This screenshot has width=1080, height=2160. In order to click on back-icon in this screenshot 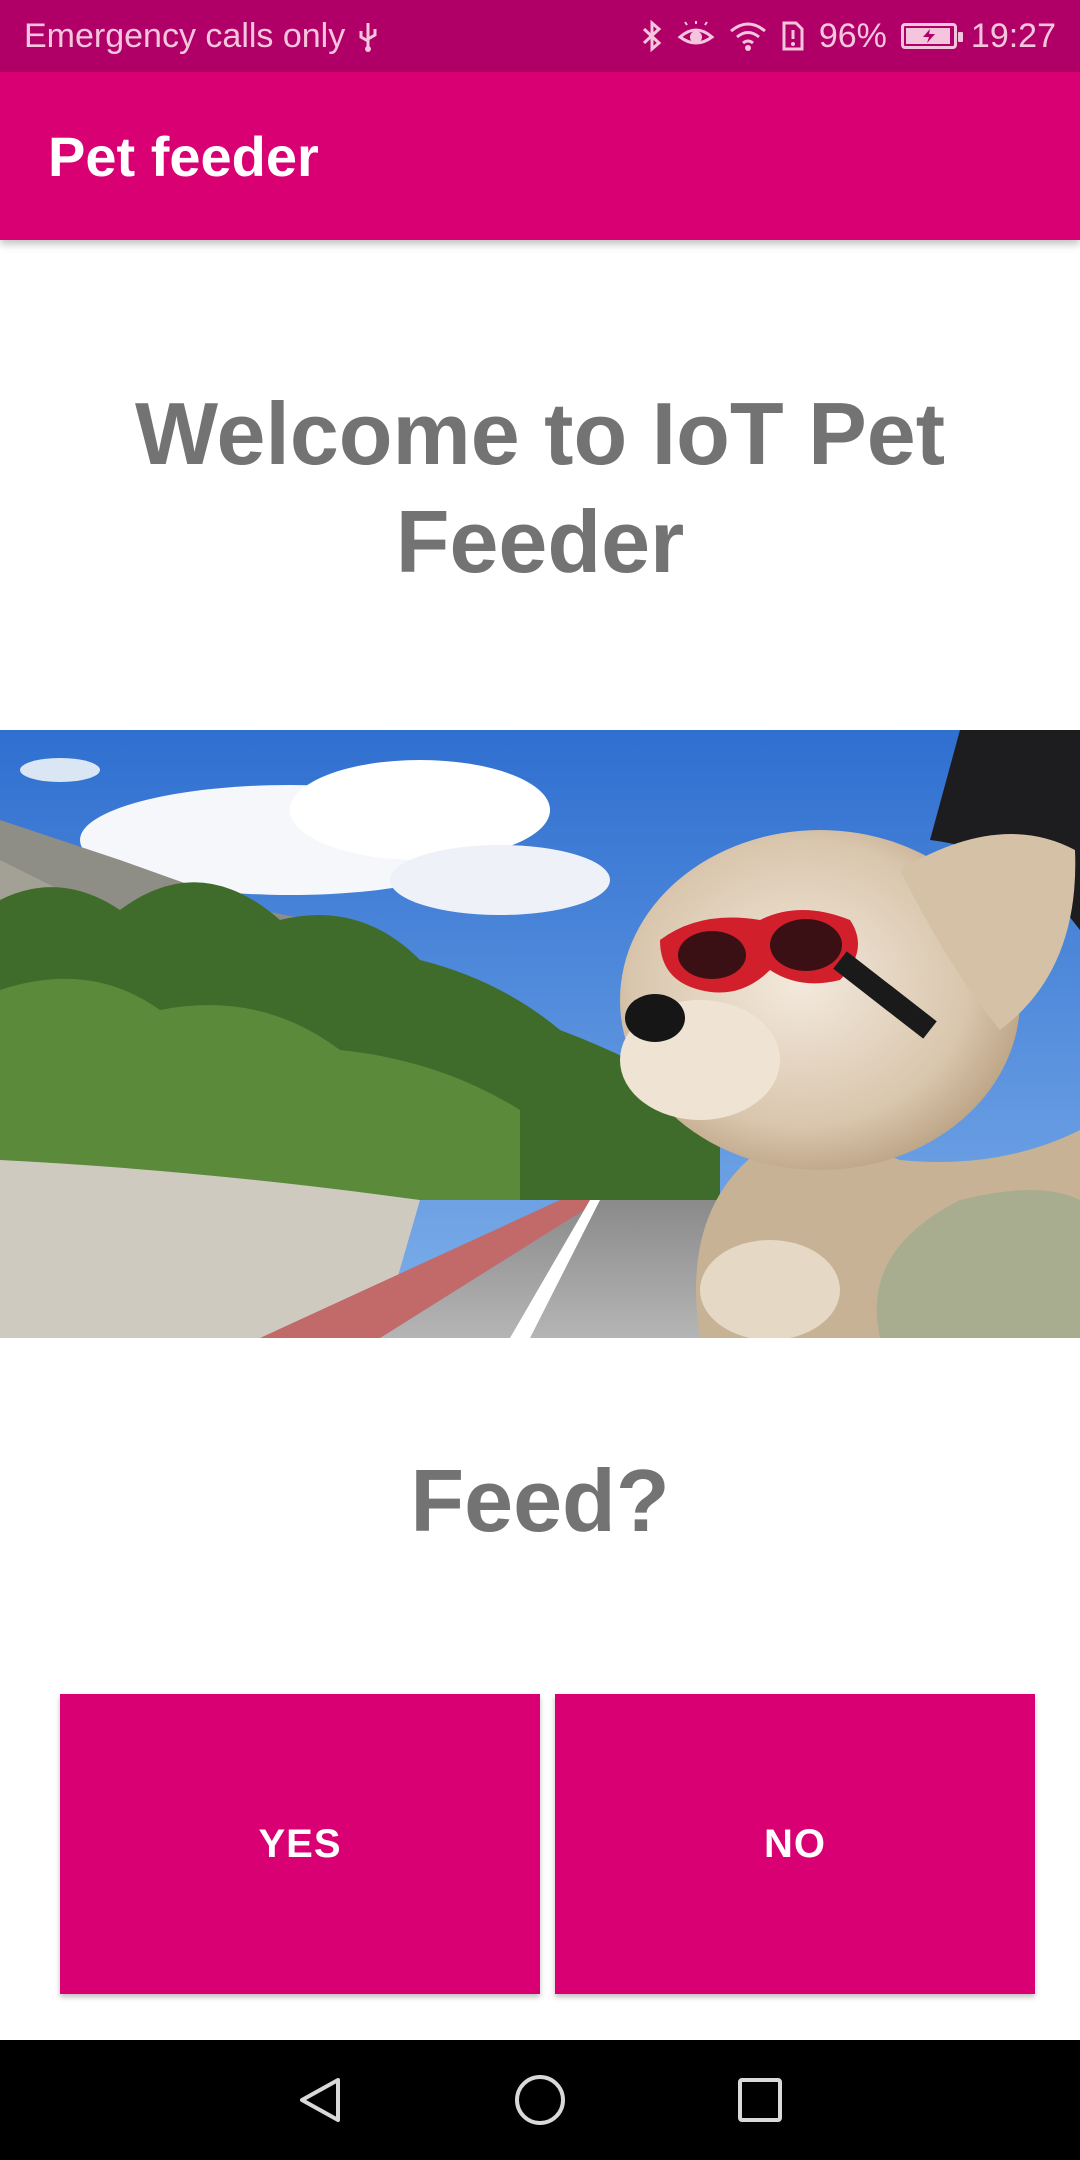, I will do `click(320, 2100)`.